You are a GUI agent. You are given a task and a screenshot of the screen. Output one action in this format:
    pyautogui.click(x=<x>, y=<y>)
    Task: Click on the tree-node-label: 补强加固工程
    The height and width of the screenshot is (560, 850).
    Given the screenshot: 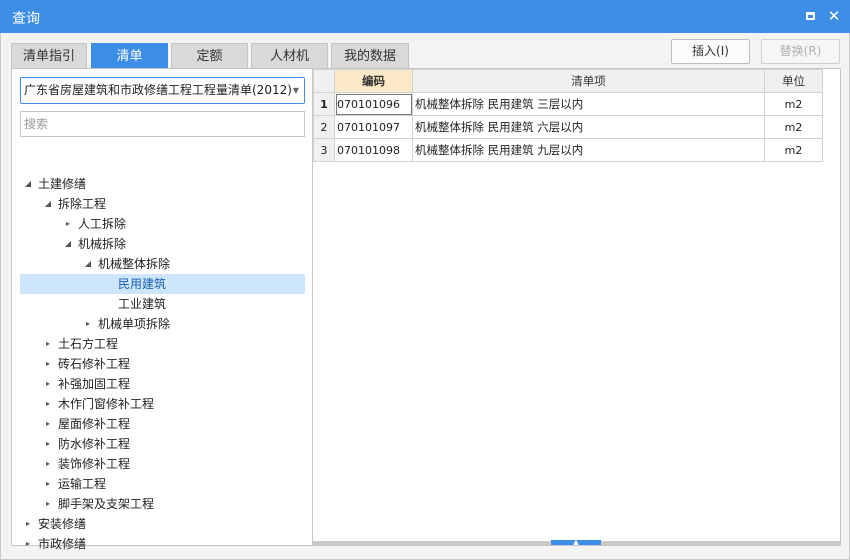 What is the action you would take?
    pyautogui.click(x=94, y=384)
    